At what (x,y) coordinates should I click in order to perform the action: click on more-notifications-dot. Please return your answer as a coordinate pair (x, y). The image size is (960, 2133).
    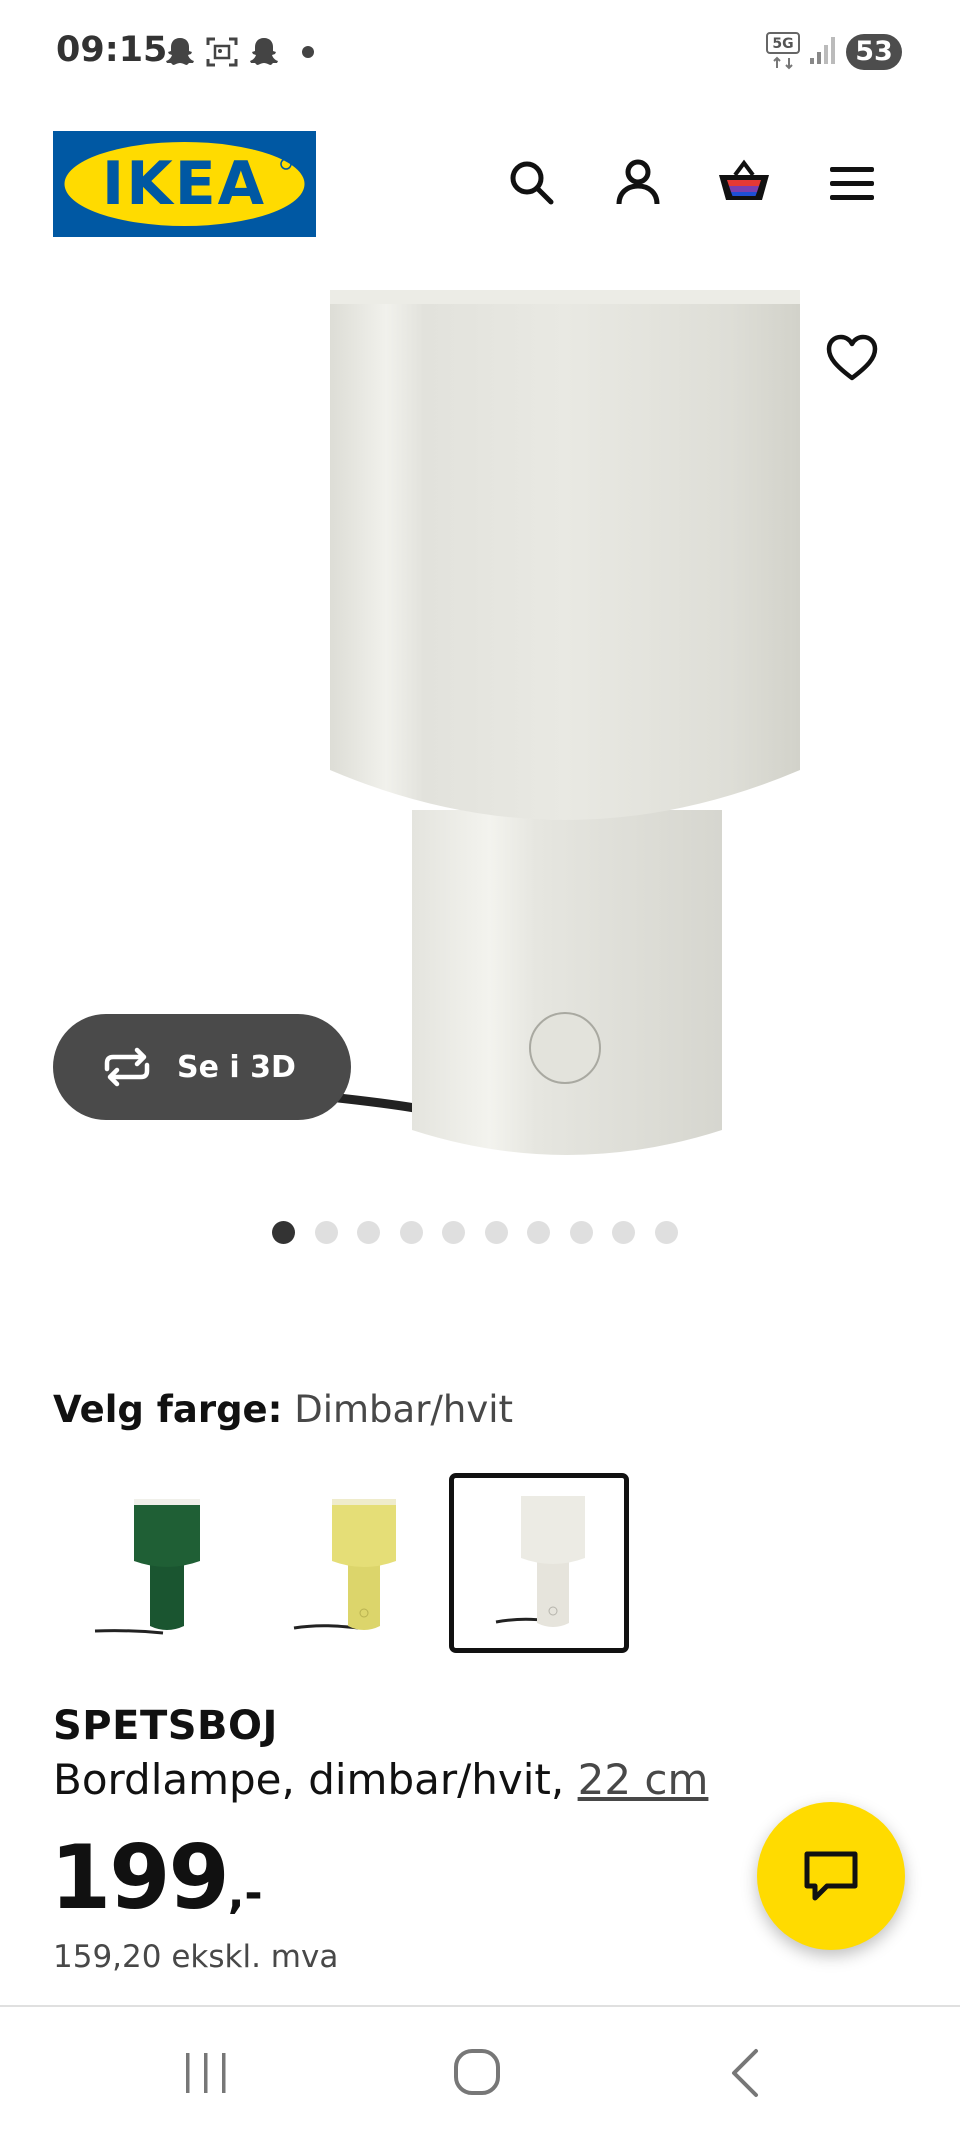
    Looking at the image, I should click on (308, 52).